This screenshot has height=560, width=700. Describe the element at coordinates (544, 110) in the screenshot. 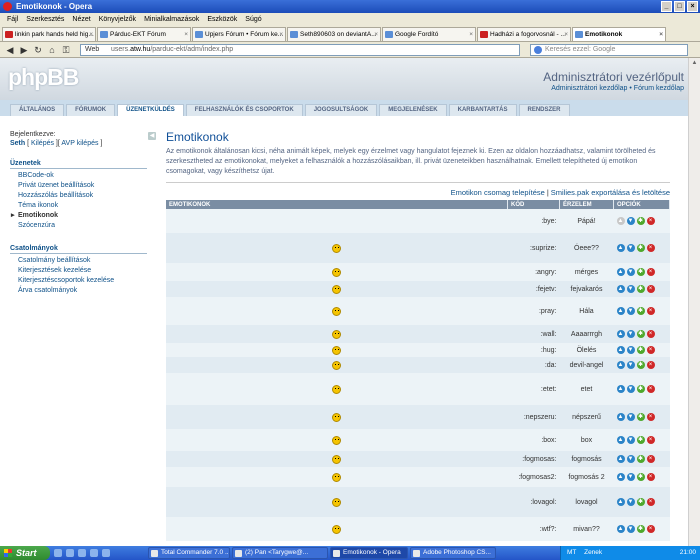

I see `acp-tab-7: Rendszer` at that location.